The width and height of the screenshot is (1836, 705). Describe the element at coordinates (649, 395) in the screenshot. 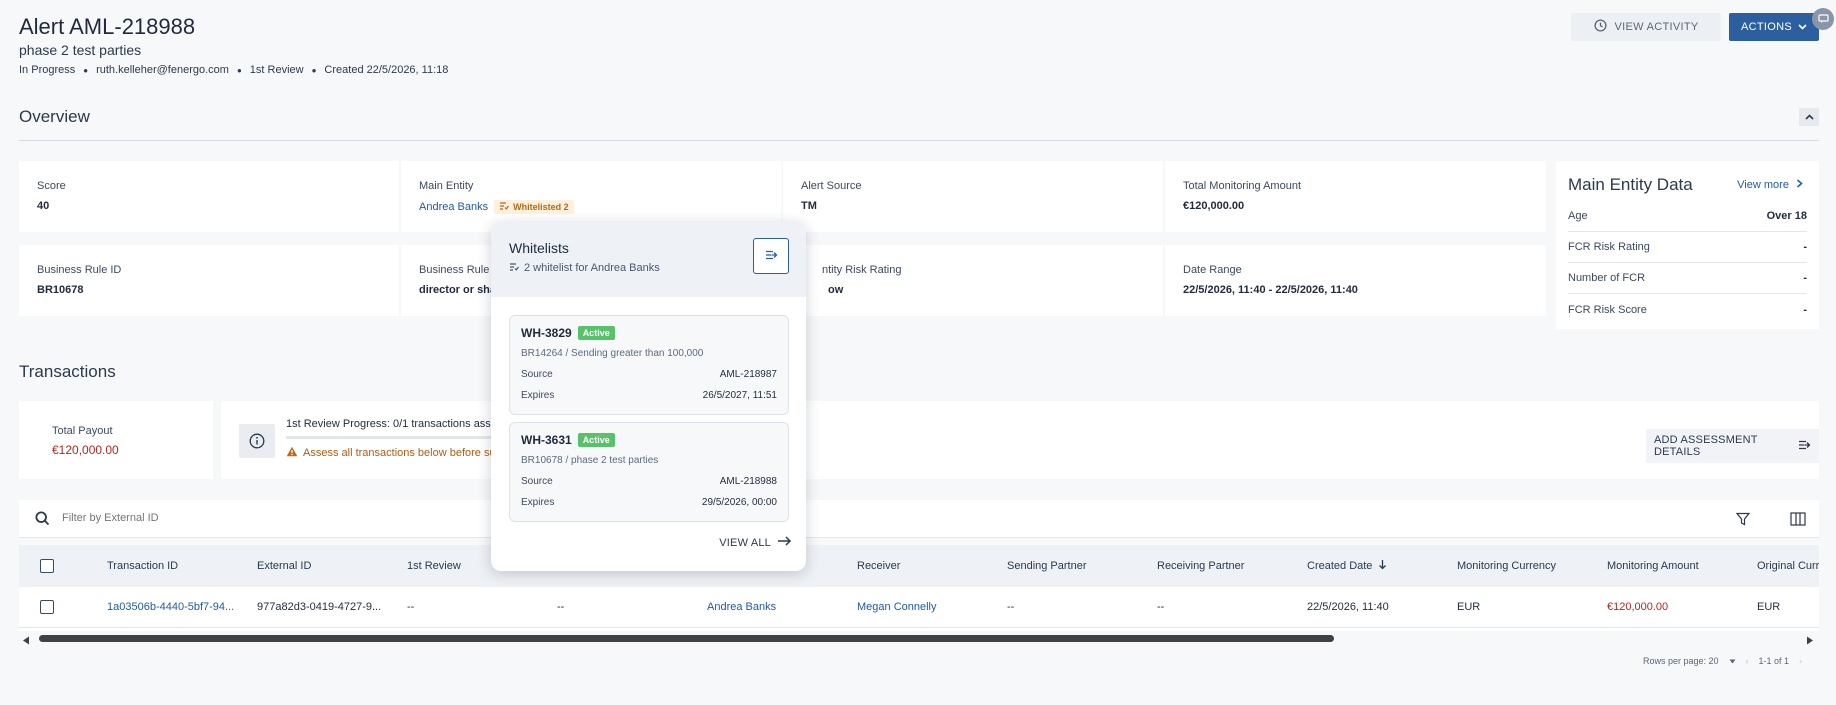

I see `whitelist-expires-row: Expires 26/5/2027, 11:51` at that location.